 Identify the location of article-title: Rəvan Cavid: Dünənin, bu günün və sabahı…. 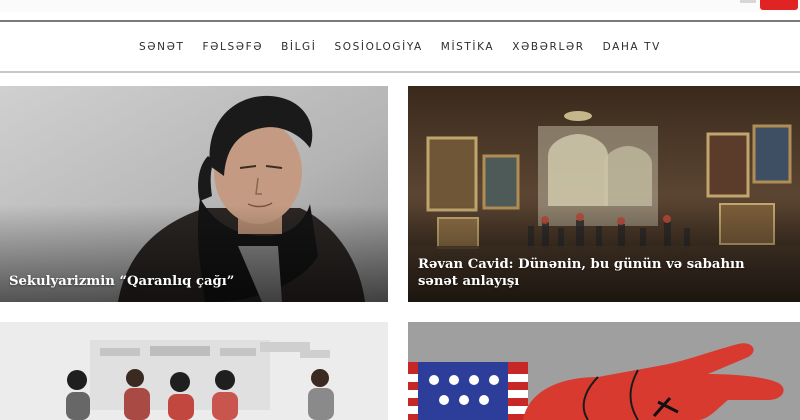
(598, 273).